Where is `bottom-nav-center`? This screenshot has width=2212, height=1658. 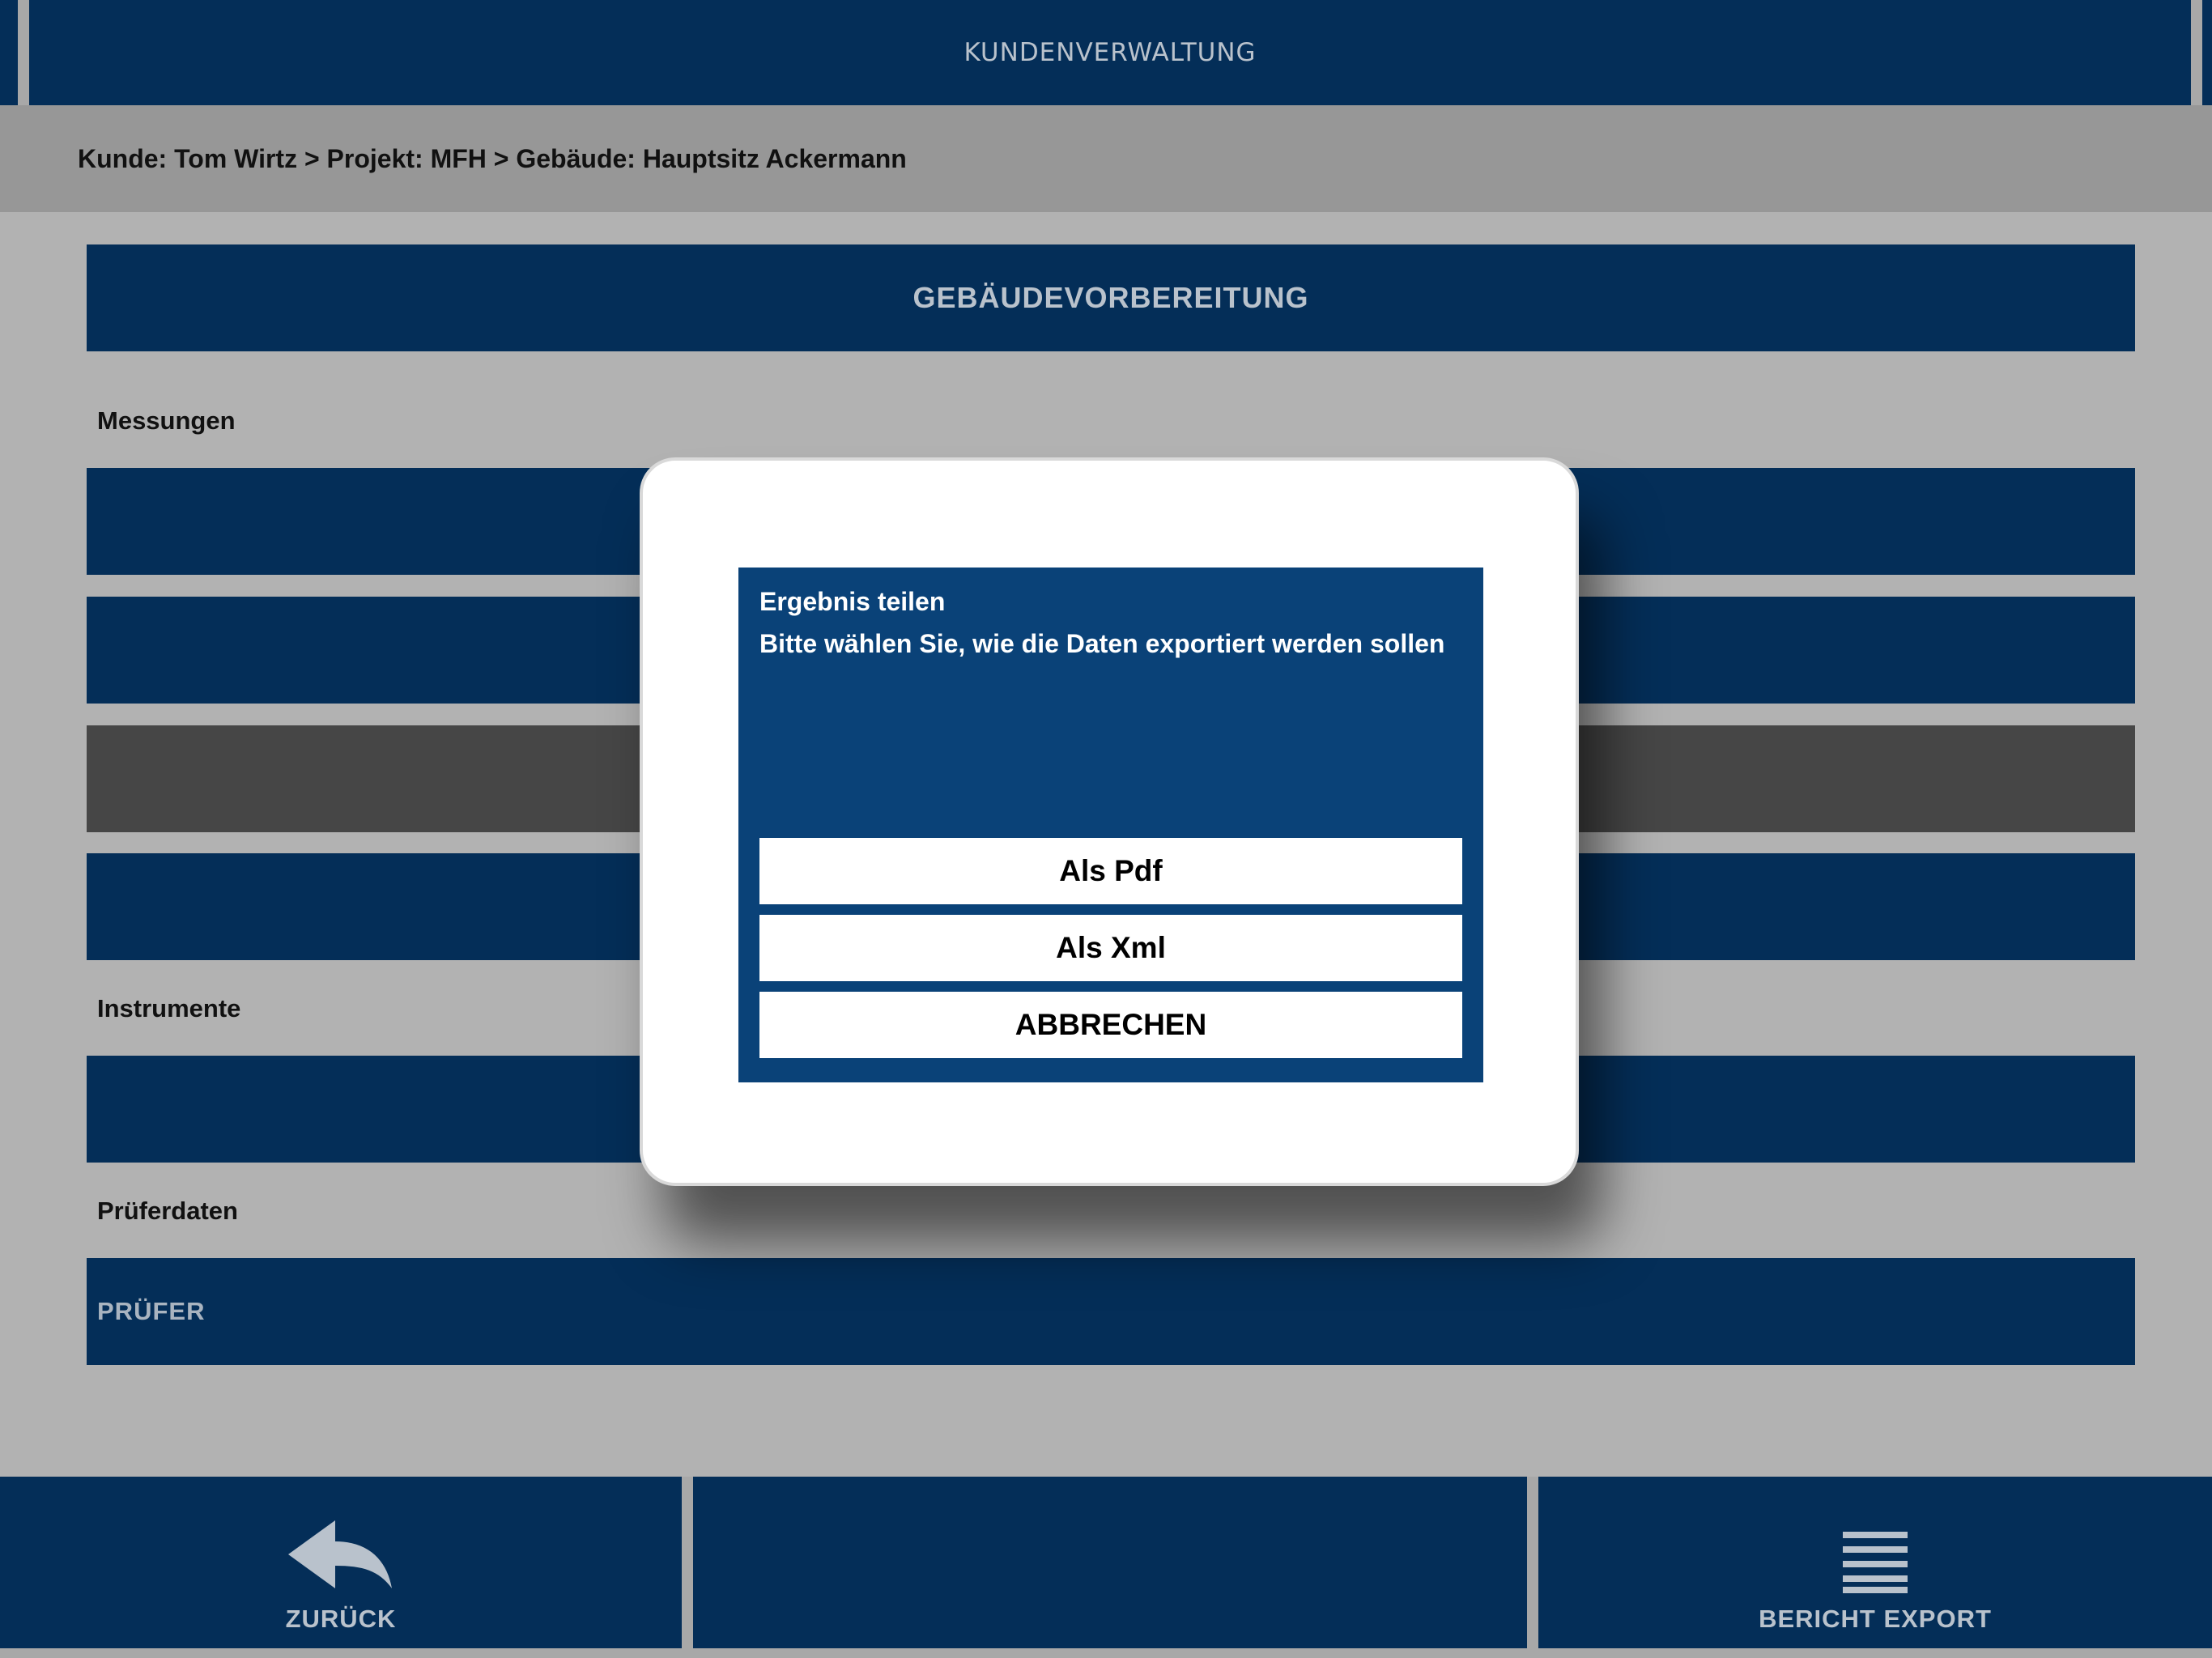 bottom-nav-center is located at coordinates (1110, 1562).